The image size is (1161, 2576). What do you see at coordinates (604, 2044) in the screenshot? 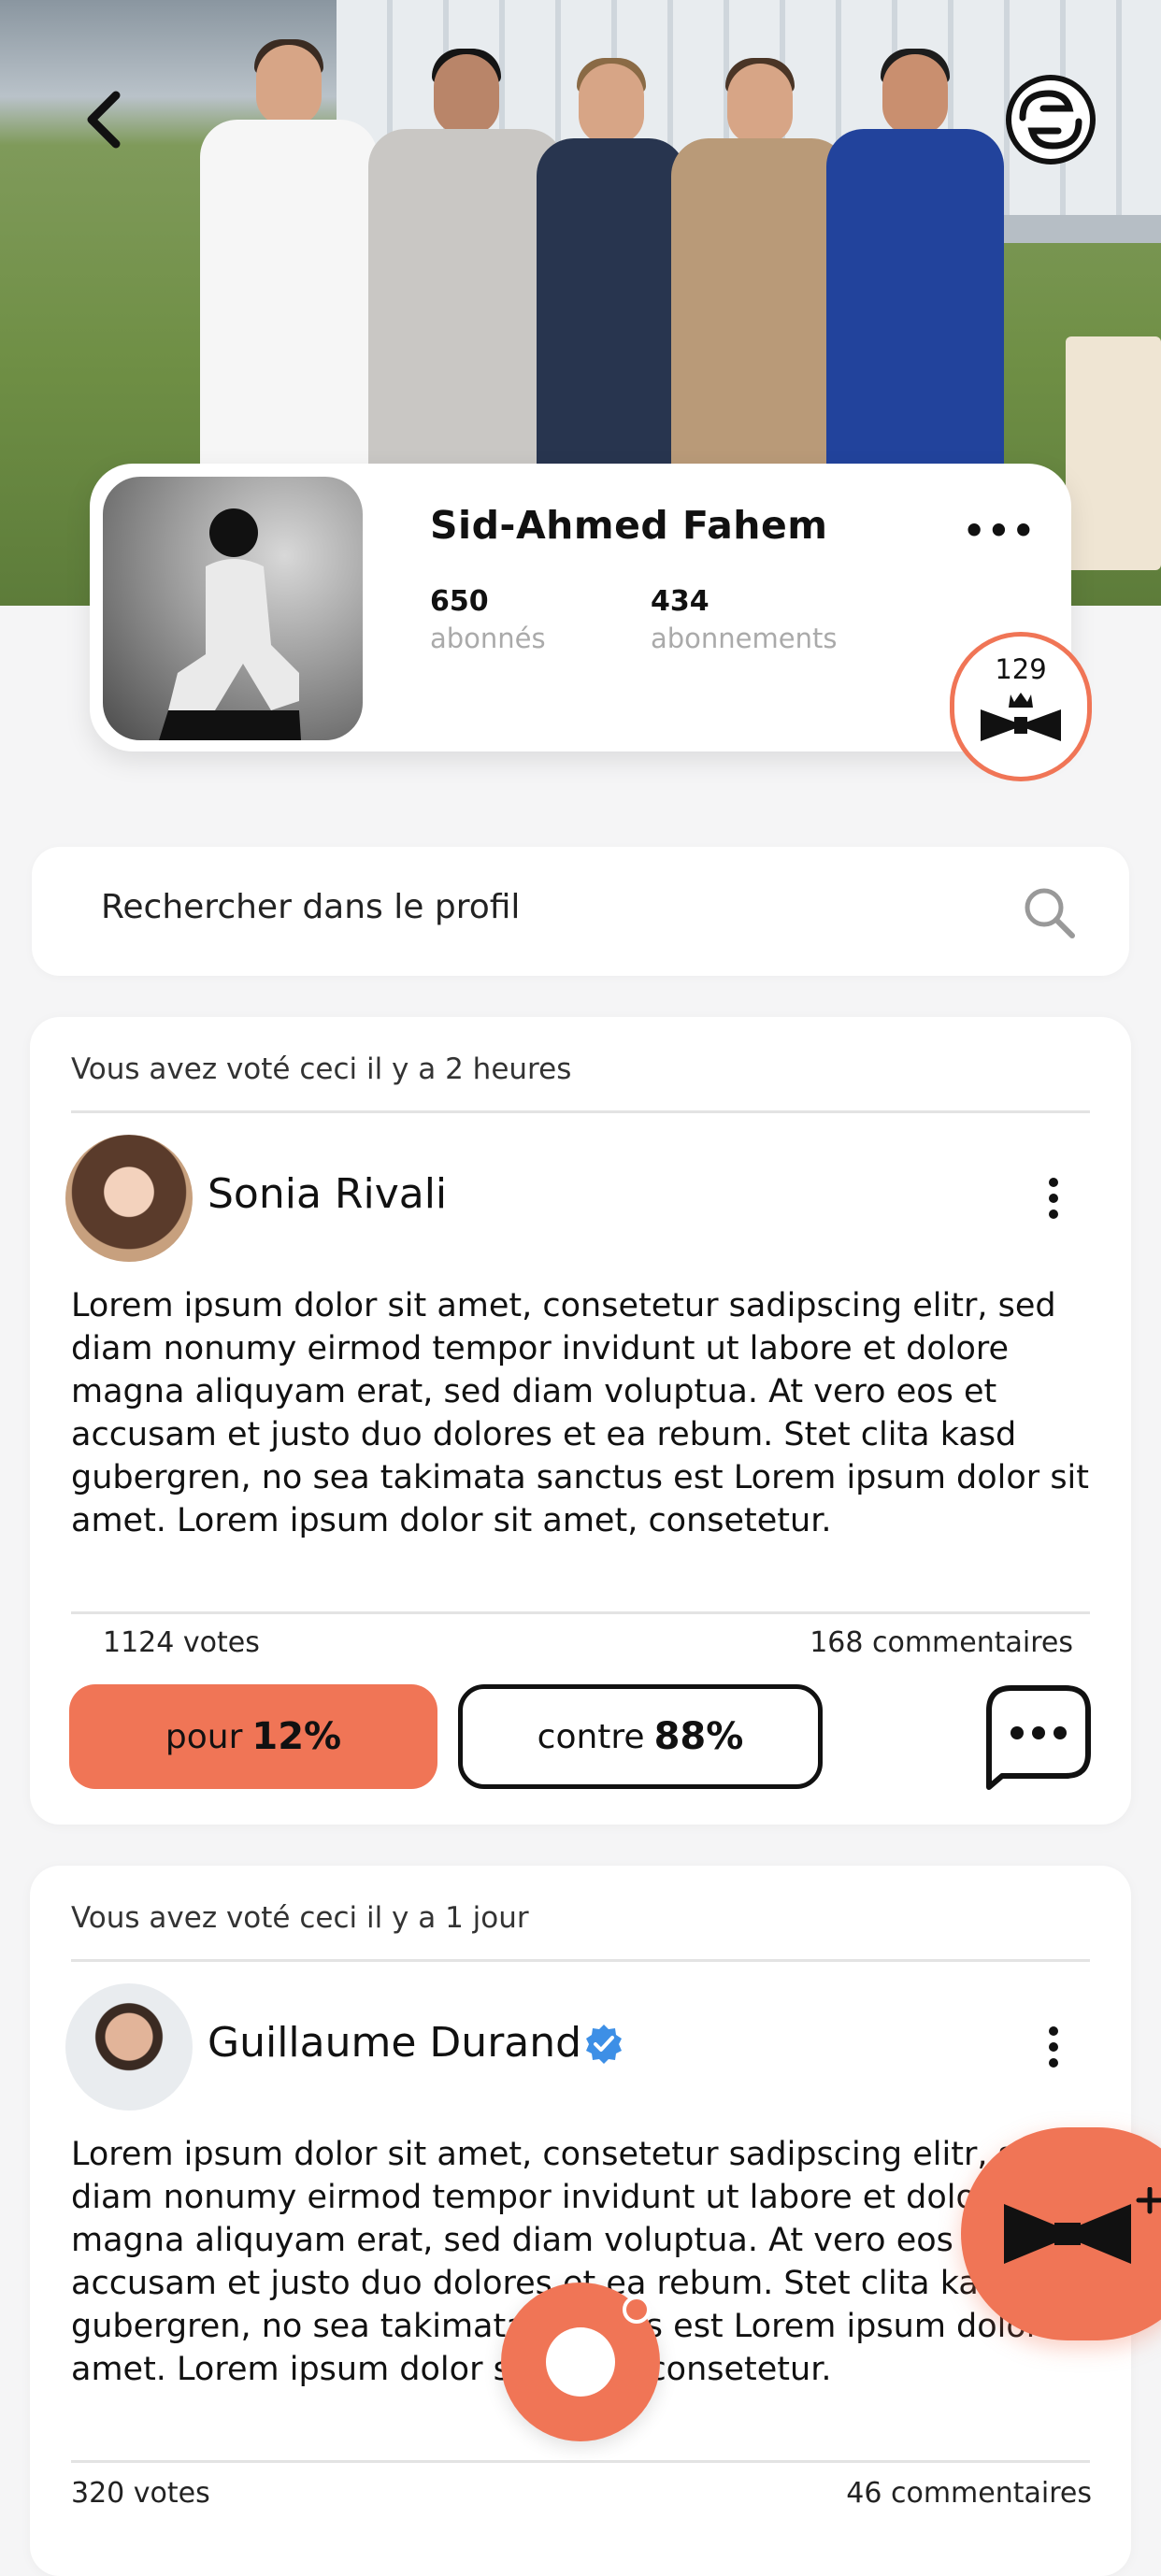
I see `verified-badge-icon` at bounding box center [604, 2044].